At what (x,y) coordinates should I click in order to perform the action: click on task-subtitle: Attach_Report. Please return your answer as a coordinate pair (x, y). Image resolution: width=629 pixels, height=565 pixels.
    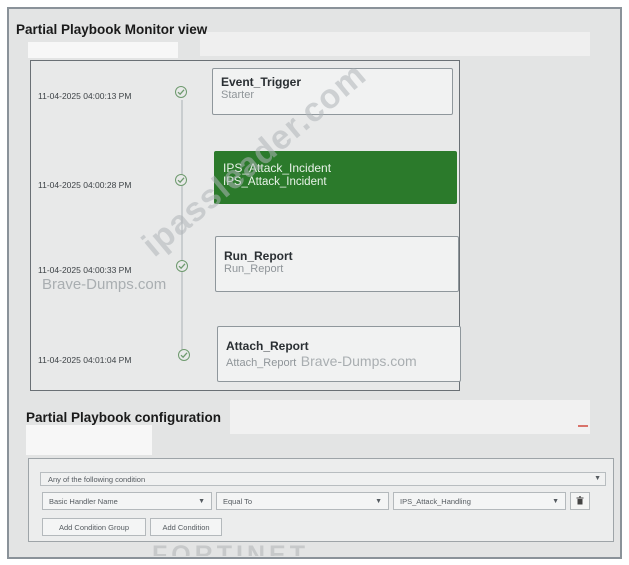
    Looking at the image, I should click on (261, 363).